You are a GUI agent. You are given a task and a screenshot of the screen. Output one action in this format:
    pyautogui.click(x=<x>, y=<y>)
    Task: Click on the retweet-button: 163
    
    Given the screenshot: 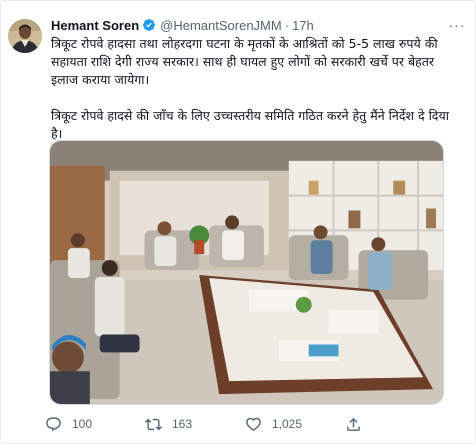 What is the action you would take?
    pyautogui.click(x=195, y=424)
    